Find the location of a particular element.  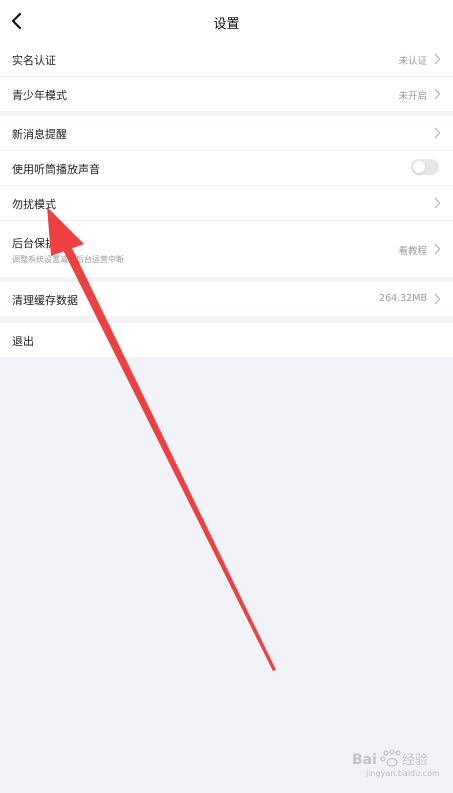

settings-group-logout: 退出 is located at coordinates (226, 340).